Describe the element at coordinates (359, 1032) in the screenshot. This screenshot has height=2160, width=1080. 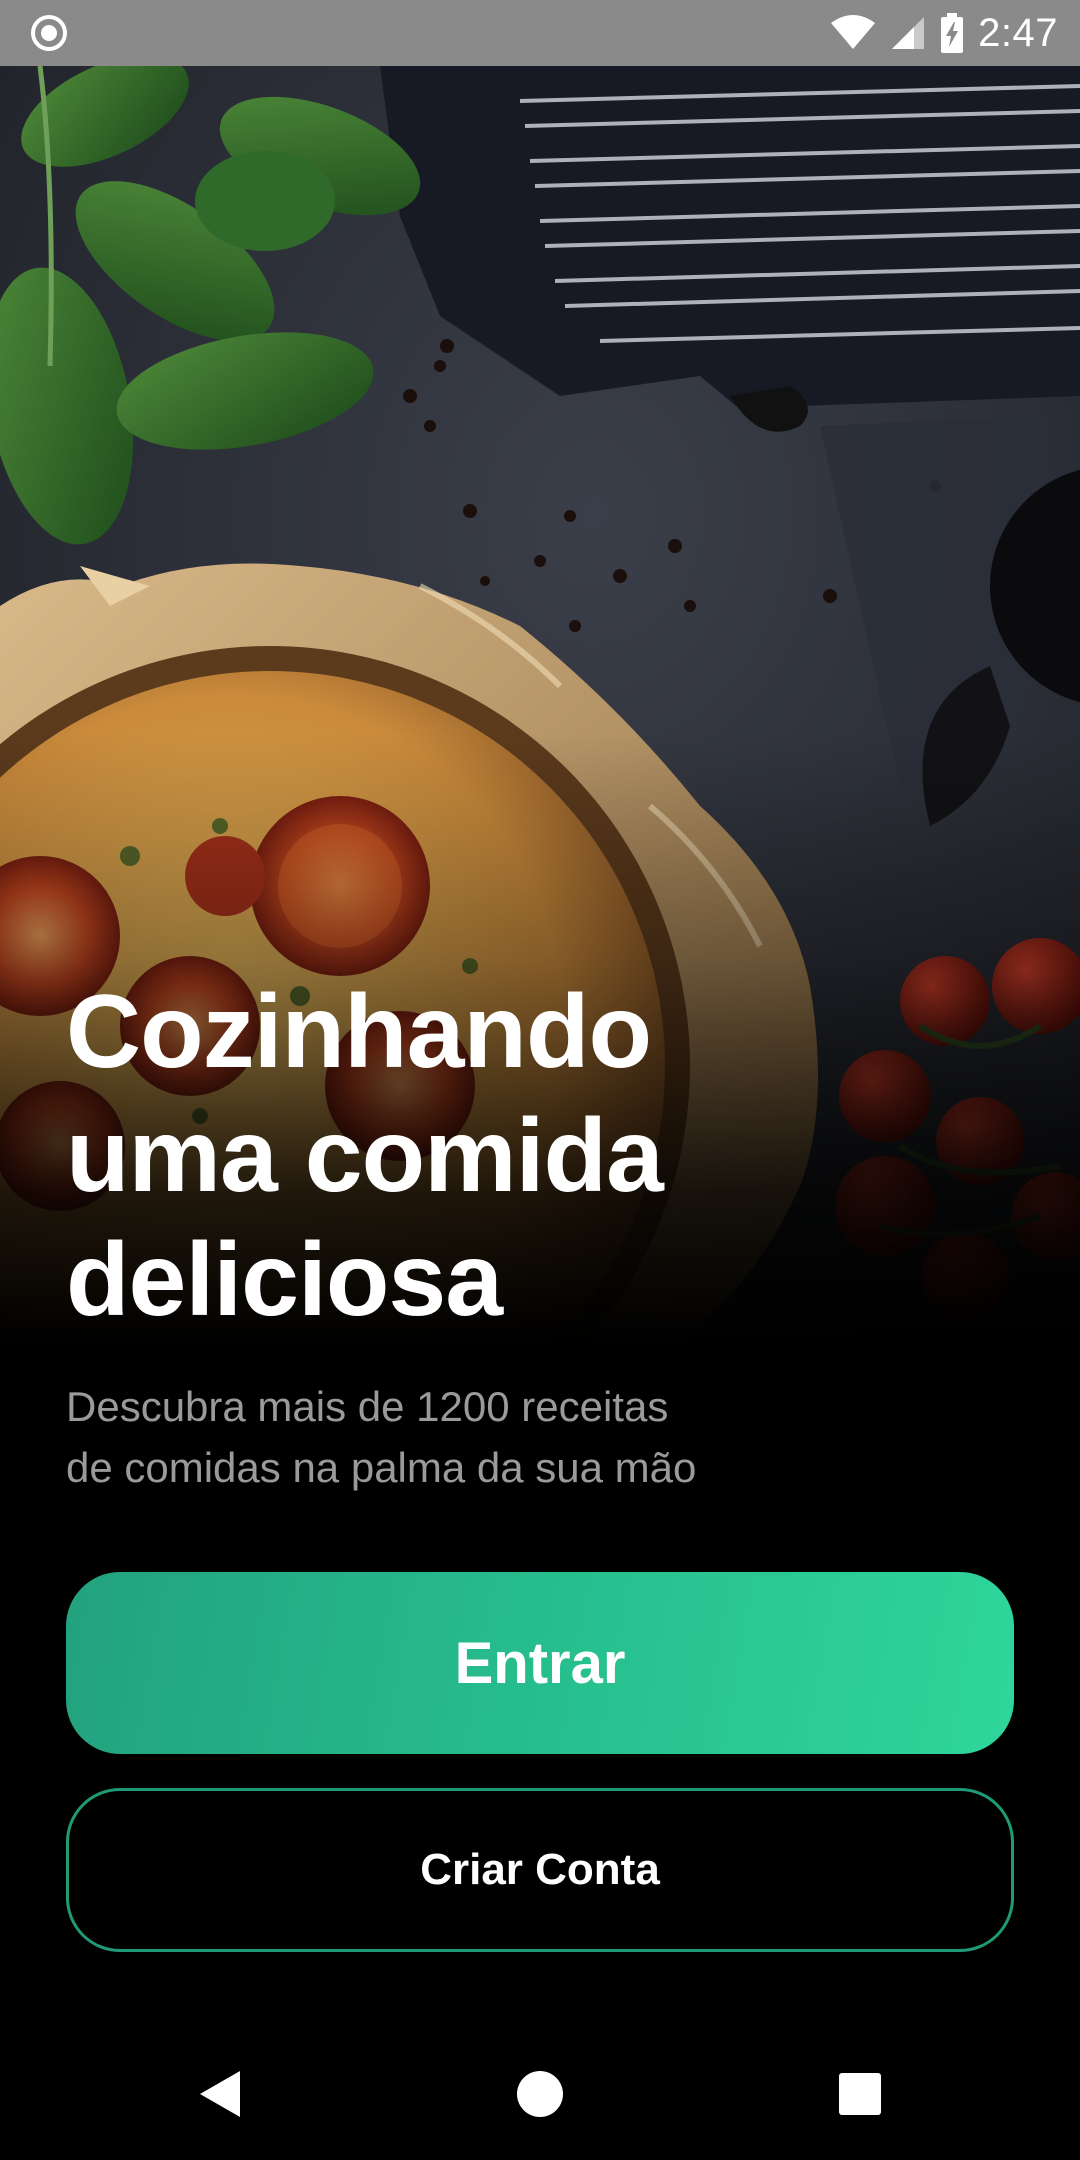
I see `headline-line-1: Cozinhando` at that location.